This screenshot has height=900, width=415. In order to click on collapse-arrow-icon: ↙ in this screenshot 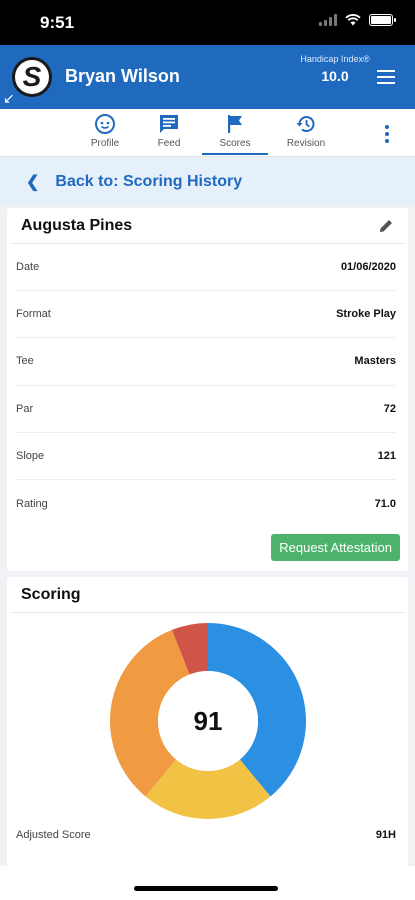, I will do `click(9, 98)`.